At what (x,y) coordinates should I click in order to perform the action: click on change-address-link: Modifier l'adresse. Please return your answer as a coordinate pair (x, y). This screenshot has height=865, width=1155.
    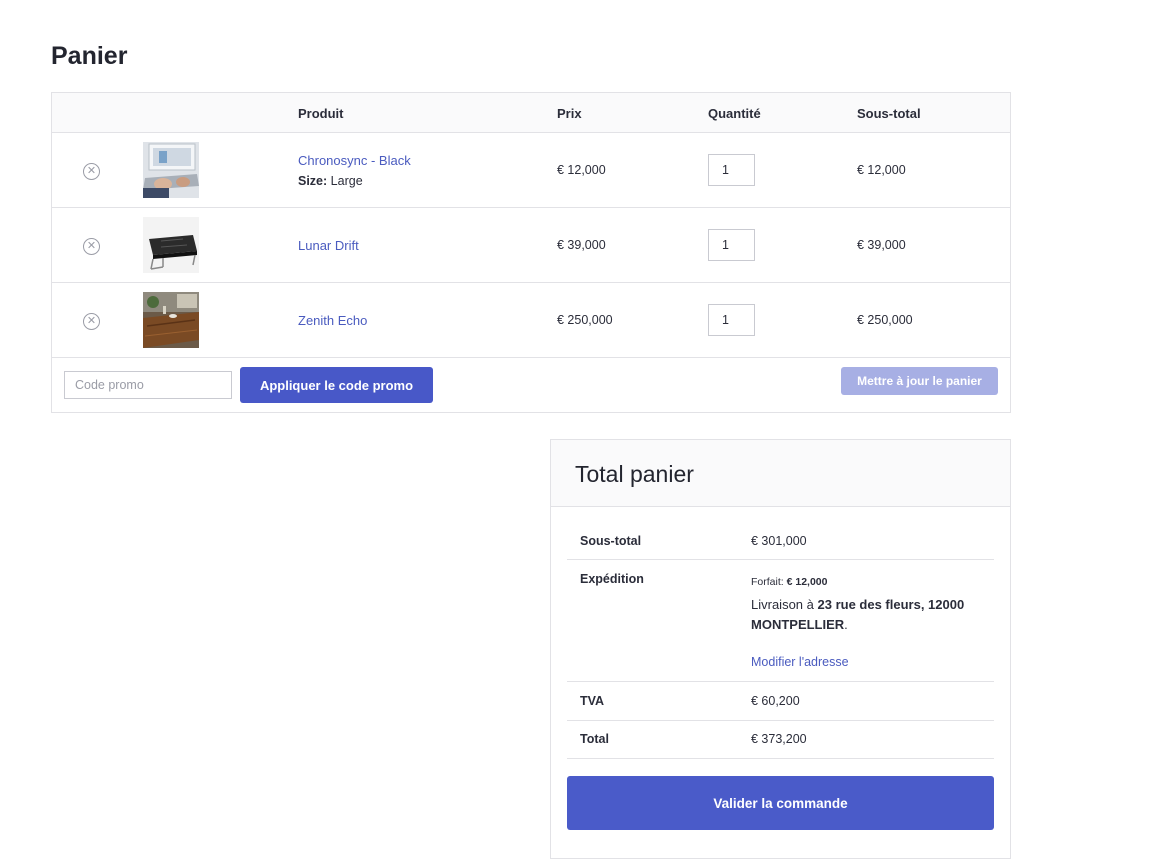
    Looking at the image, I should click on (800, 662).